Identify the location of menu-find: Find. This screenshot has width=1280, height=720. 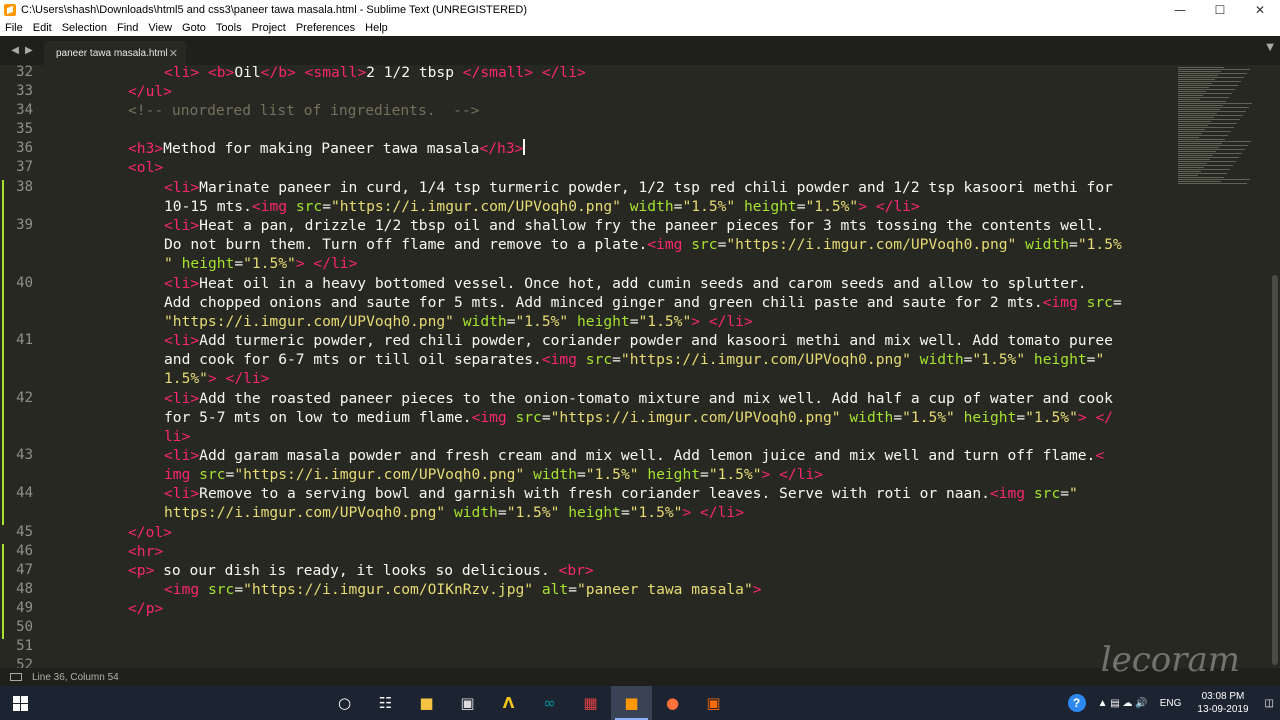
(127, 28).